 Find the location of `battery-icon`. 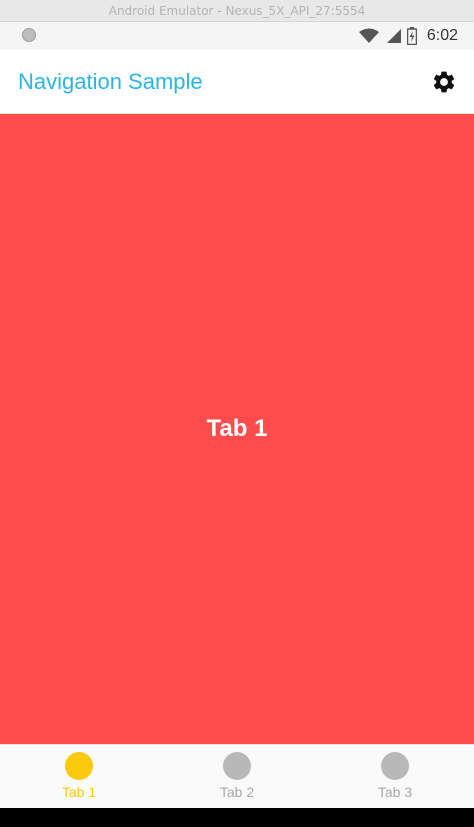

battery-icon is located at coordinates (411, 36).